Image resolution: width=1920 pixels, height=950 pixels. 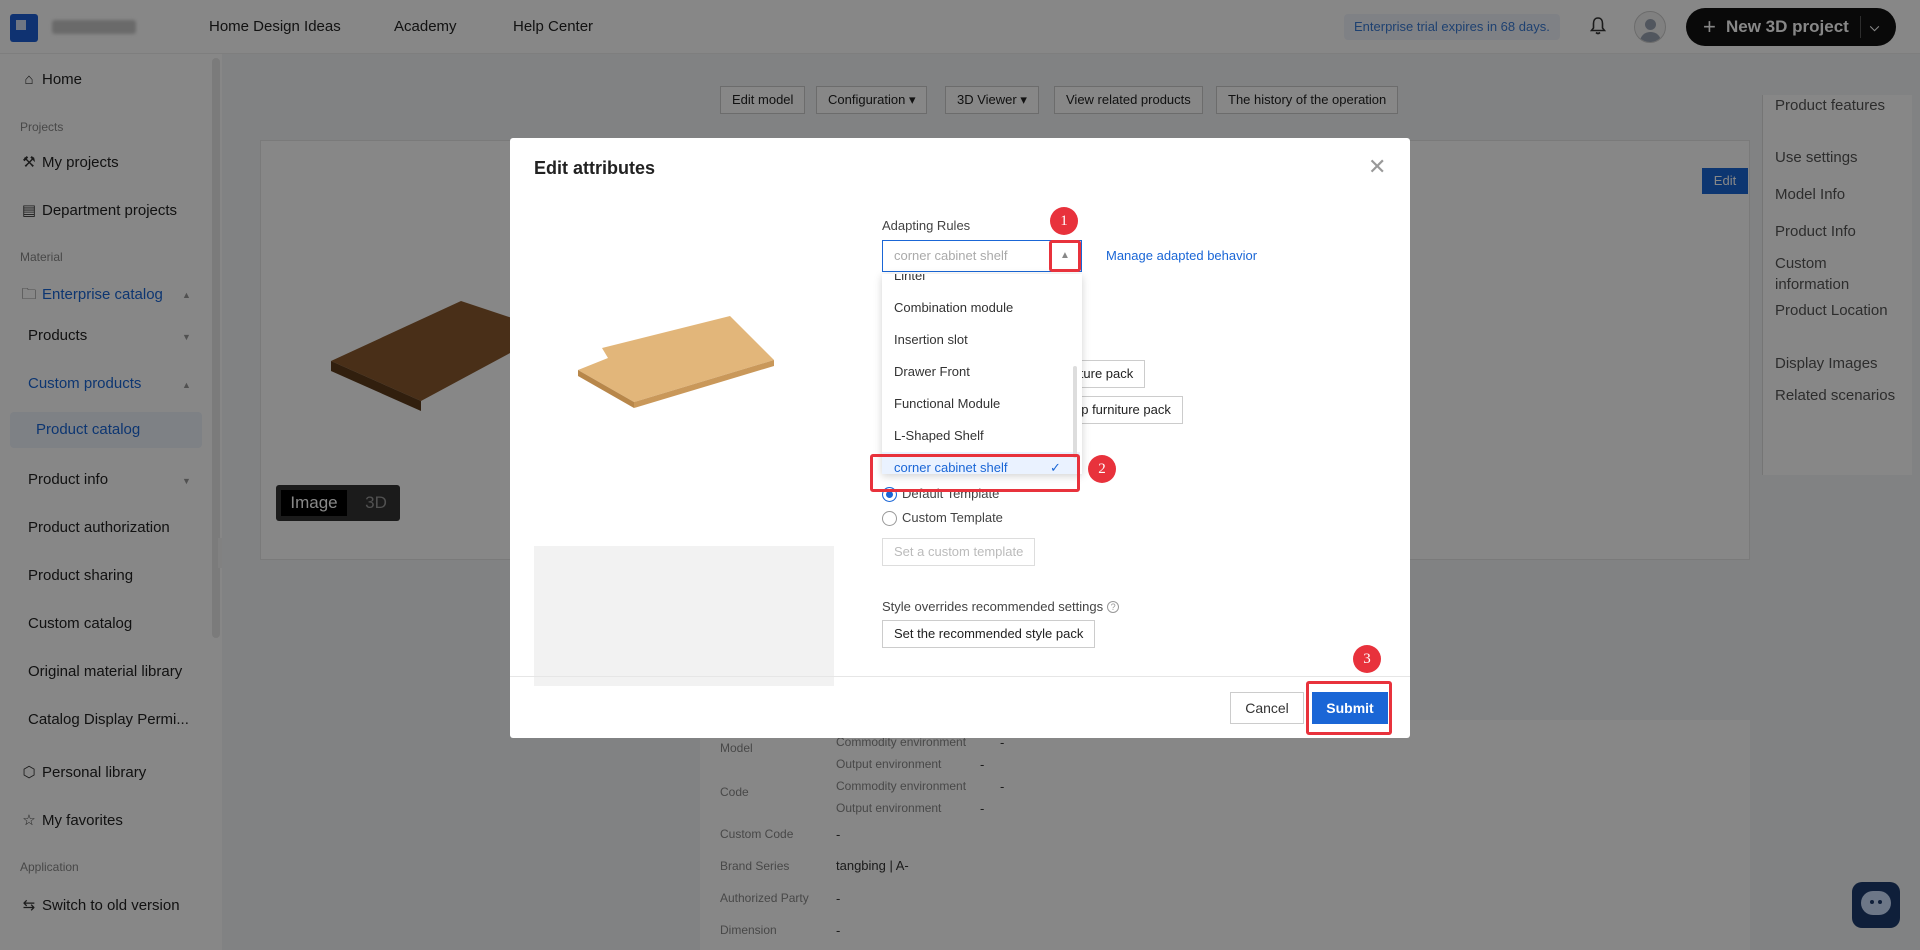 What do you see at coordinates (1267, 708) in the screenshot?
I see `cancel-button: Cancel` at bounding box center [1267, 708].